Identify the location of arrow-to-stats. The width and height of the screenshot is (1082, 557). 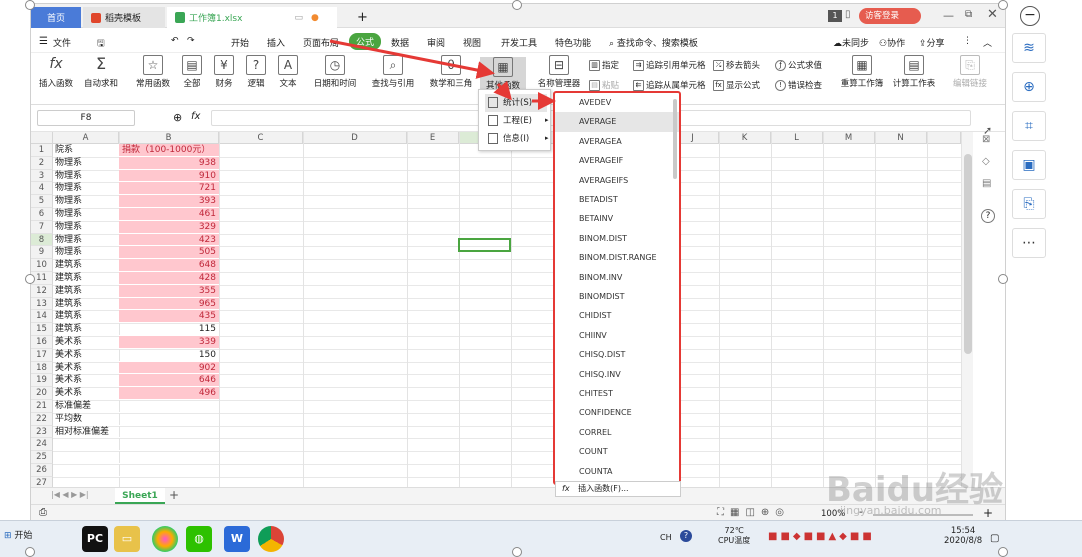
(502, 90).